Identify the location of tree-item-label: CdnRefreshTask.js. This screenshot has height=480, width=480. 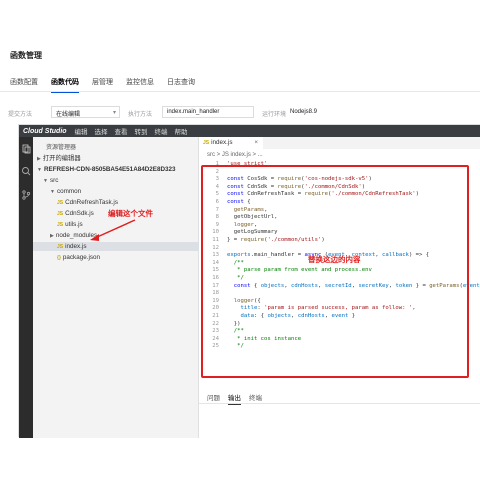
(91, 202).